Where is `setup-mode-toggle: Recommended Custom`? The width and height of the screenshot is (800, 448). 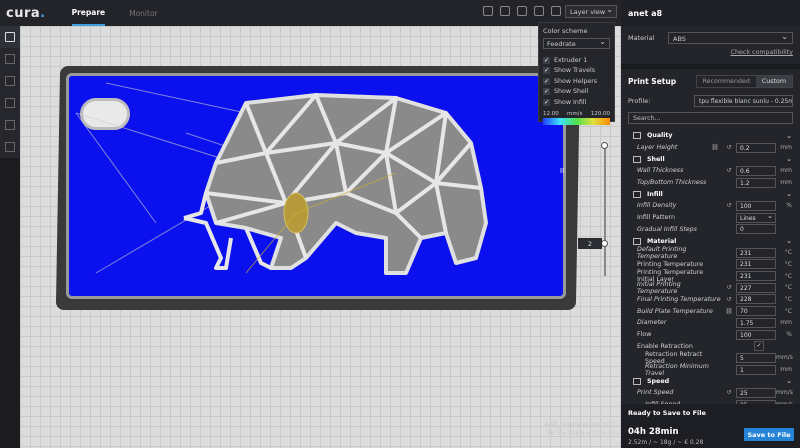 setup-mode-toggle: Recommended Custom is located at coordinates (744, 81).